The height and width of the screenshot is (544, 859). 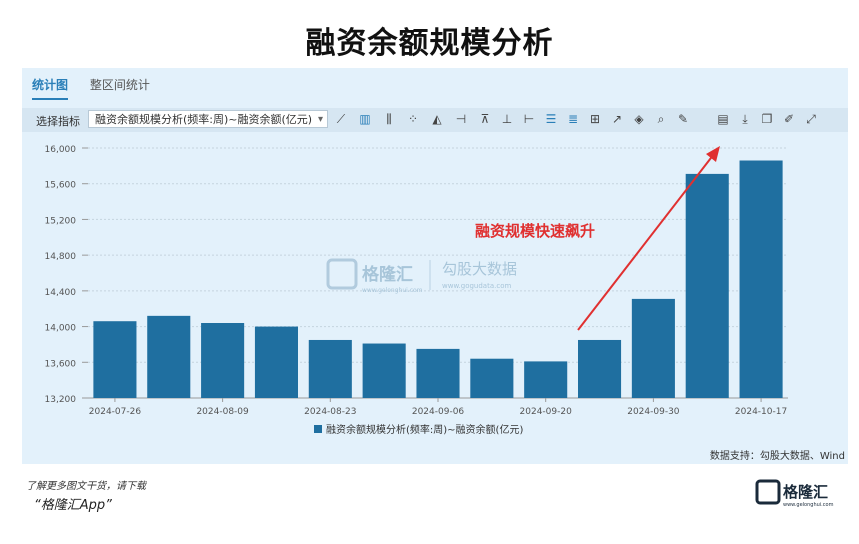 I want to click on y-tick-label: 15,200, so click(x=61, y=221).